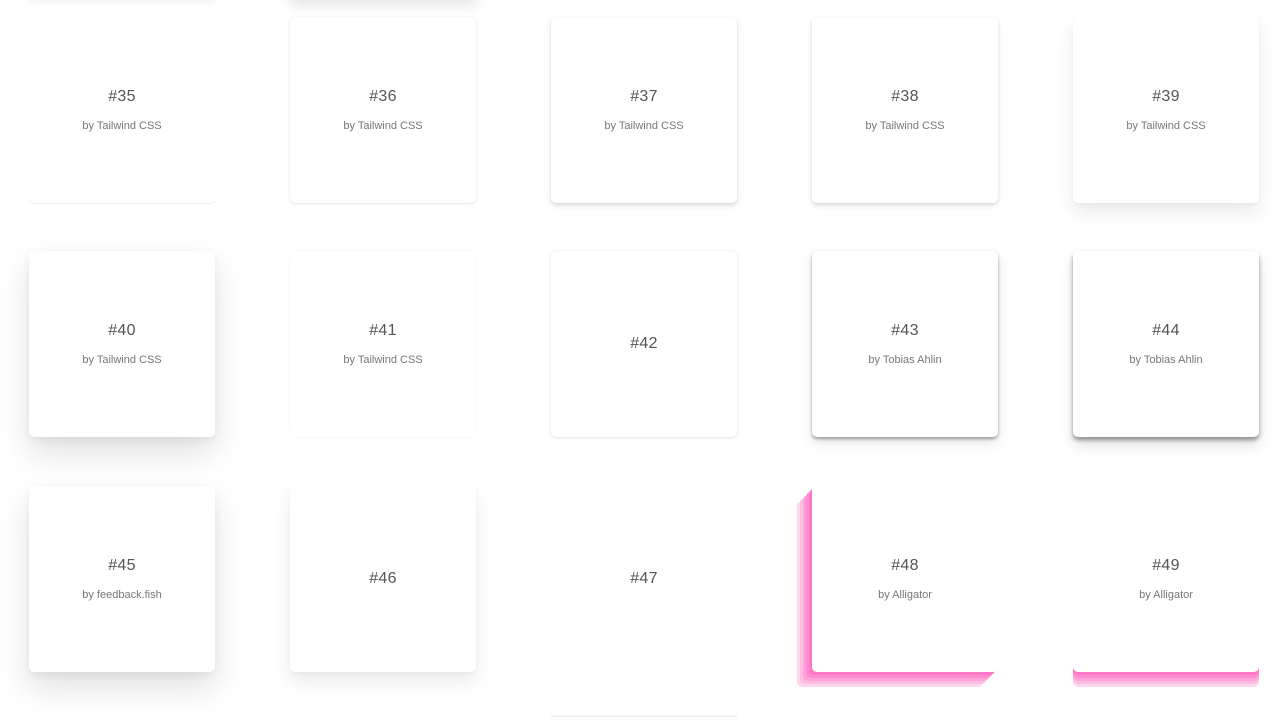 The image size is (1280, 720). I want to click on shadow-card-42: #42, so click(644, 344).